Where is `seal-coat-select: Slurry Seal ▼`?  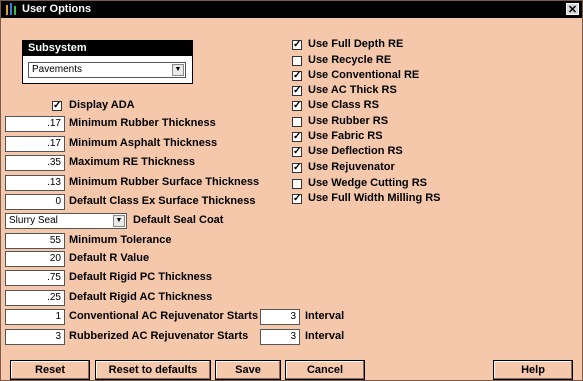
seal-coat-select: Slurry Seal ▼ is located at coordinates (66, 221).